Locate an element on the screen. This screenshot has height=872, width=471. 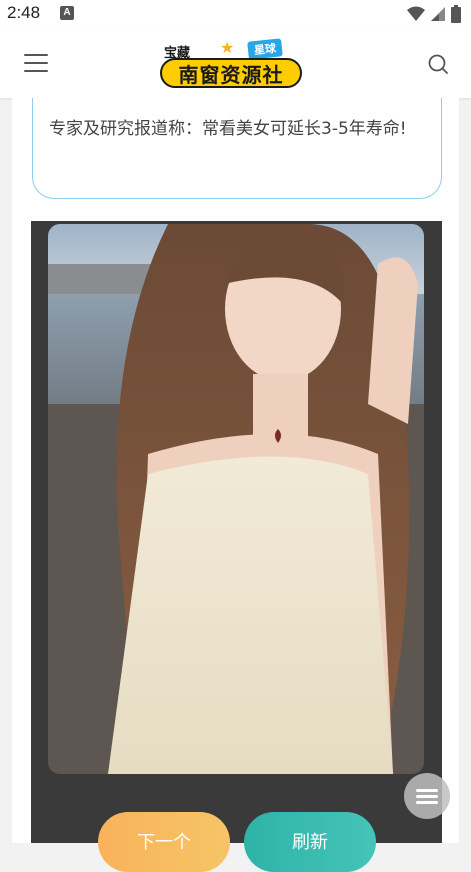
notification-icon: A is located at coordinates (67, 13).